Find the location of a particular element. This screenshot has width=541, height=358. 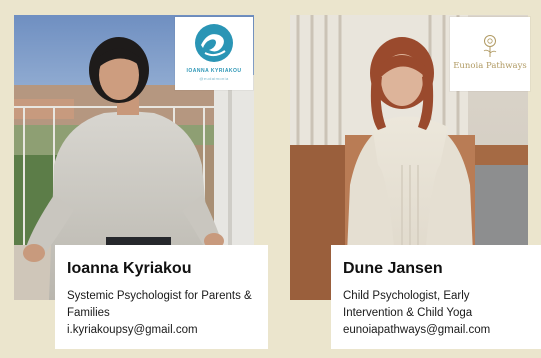

person-email: eunoiapathways@gmail.com is located at coordinates (436, 330).